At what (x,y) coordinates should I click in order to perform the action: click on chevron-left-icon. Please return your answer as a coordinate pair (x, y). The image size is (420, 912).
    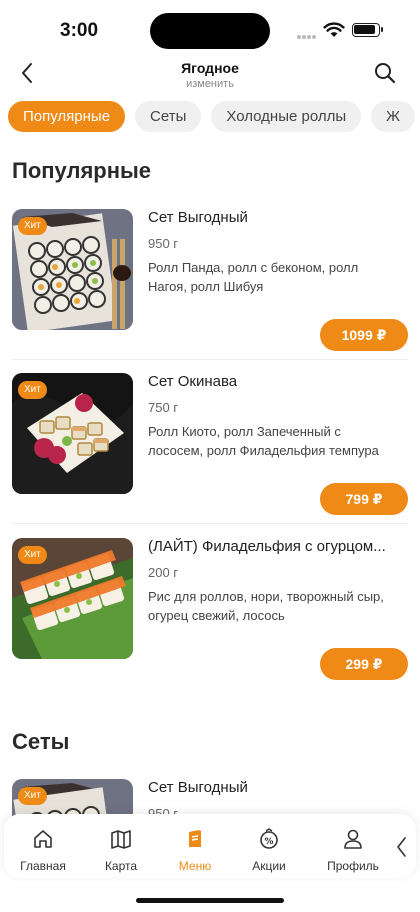
    Looking at the image, I should click on (401, 847).